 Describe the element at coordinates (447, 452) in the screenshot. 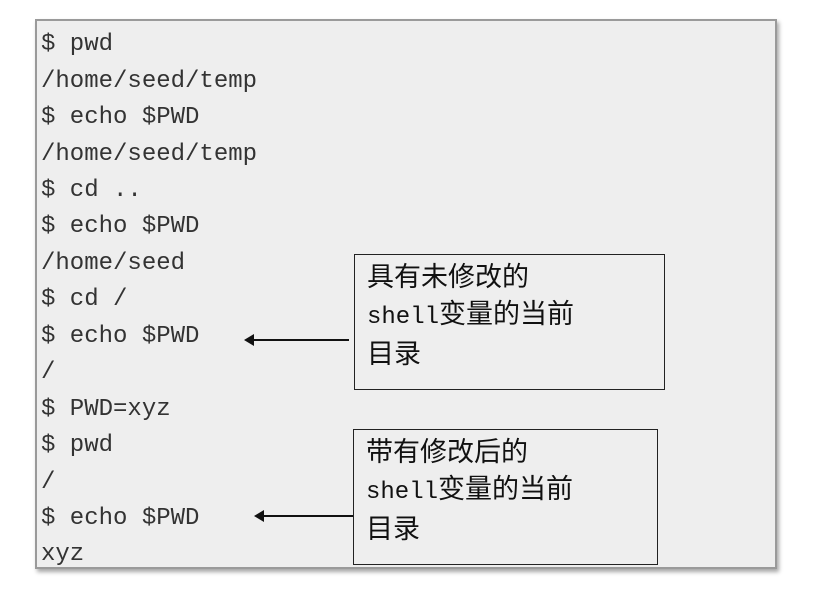

I see `callout-line: 带有修改后的` at that location.